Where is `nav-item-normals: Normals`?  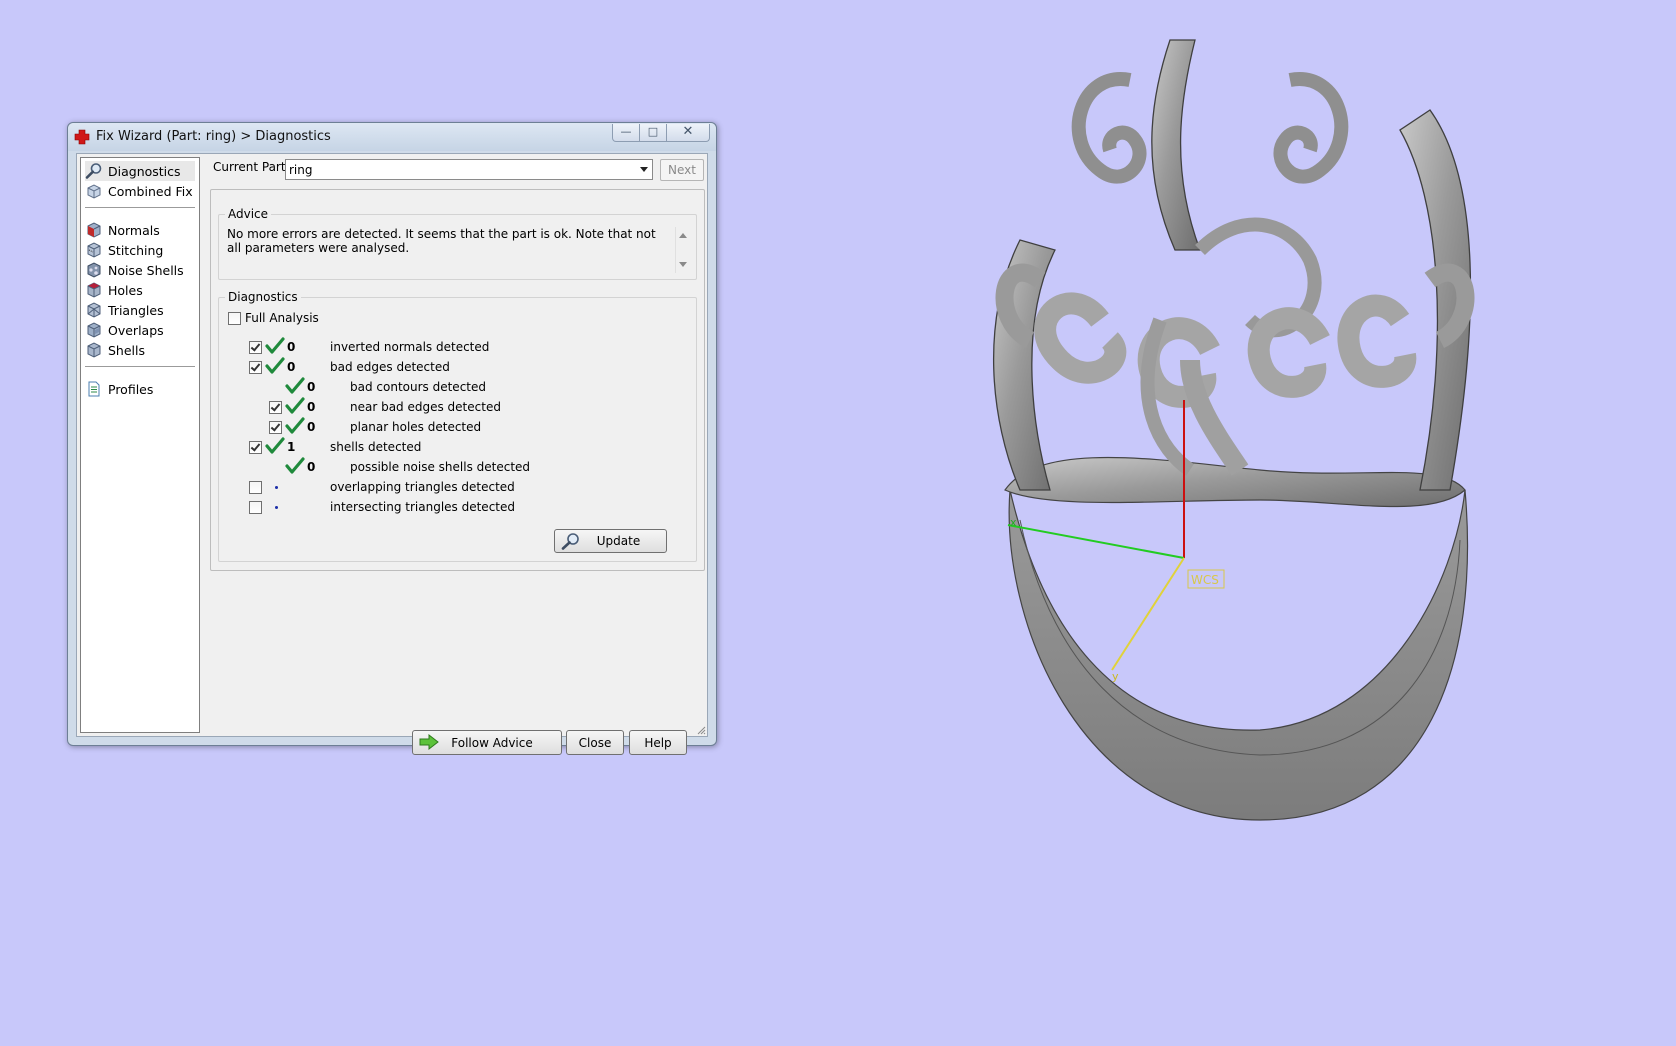 nav-item-normals: Normals is located at coordinates (140, 230).